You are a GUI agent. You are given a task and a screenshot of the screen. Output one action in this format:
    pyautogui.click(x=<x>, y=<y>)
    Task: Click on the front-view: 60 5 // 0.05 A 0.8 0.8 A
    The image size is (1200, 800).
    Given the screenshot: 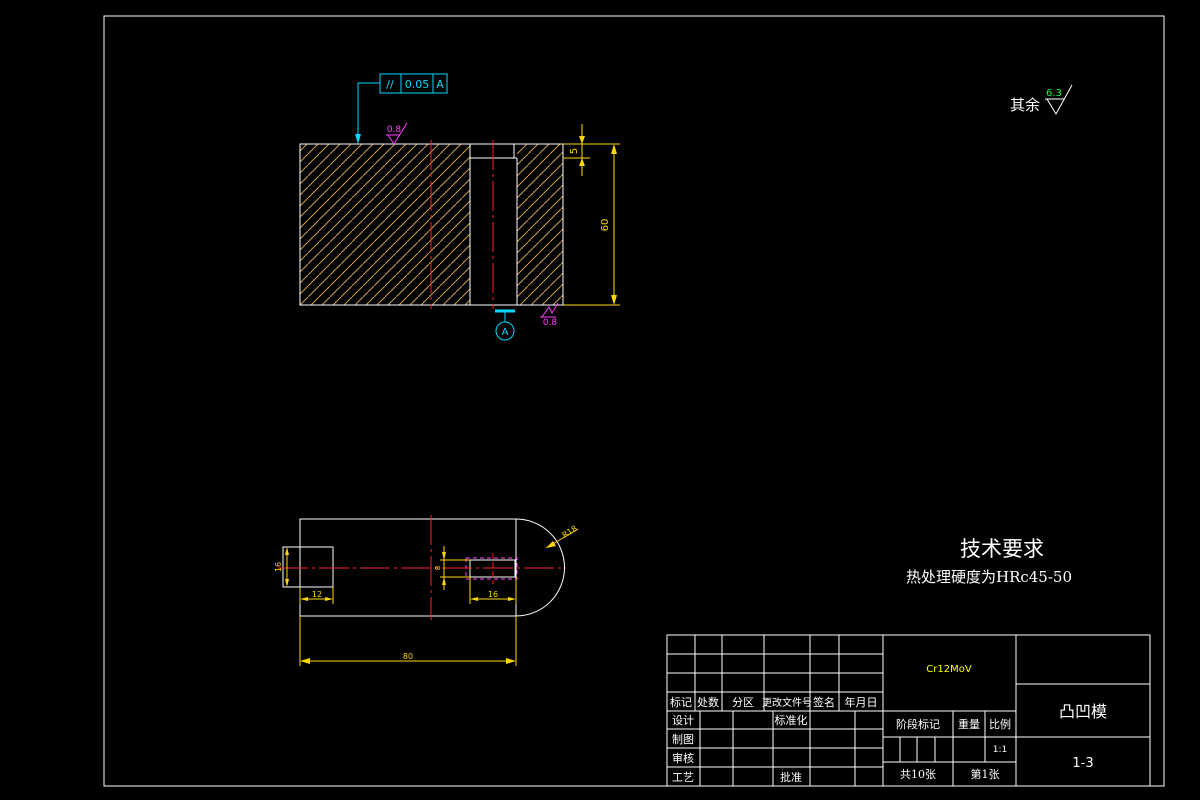 What is the action you would take?
    pyautogui.click(x=459, y=207)
    